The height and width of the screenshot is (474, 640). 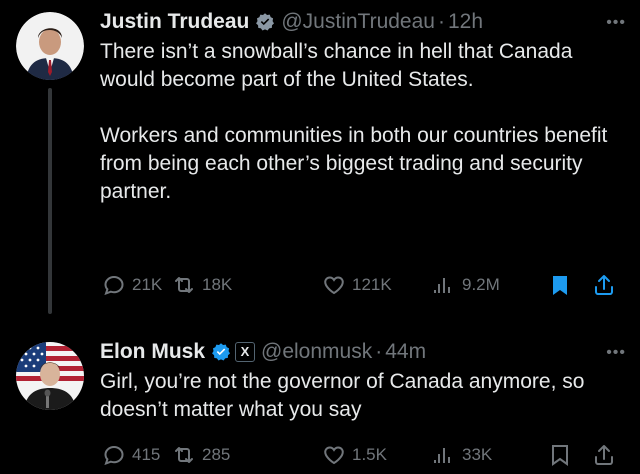 I want to click on views-button: 33K, so click(x=462, y=455).